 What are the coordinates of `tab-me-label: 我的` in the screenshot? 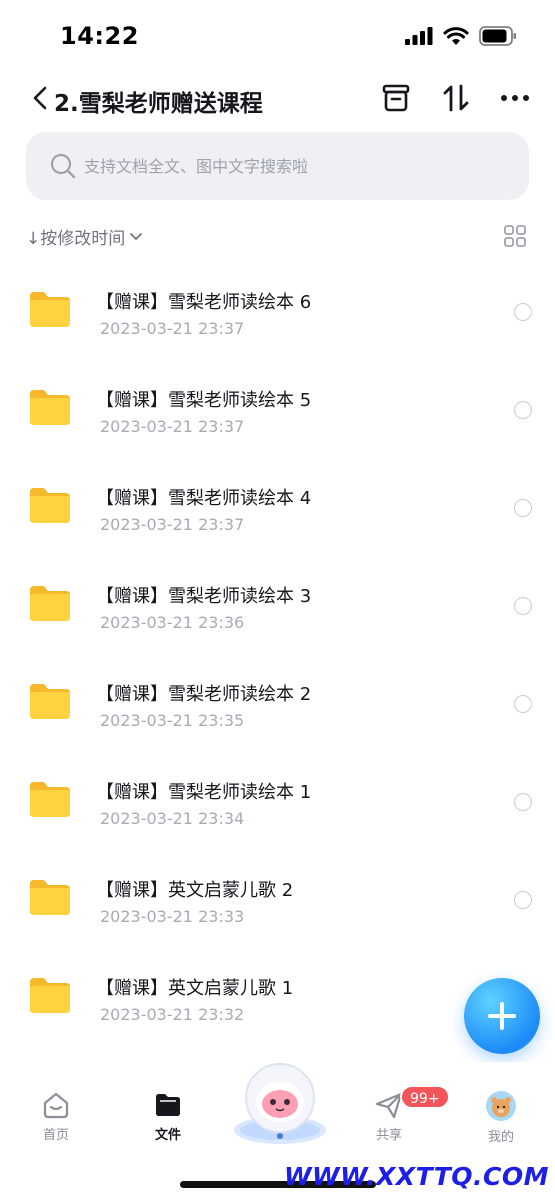 It's located at (500, 1137).